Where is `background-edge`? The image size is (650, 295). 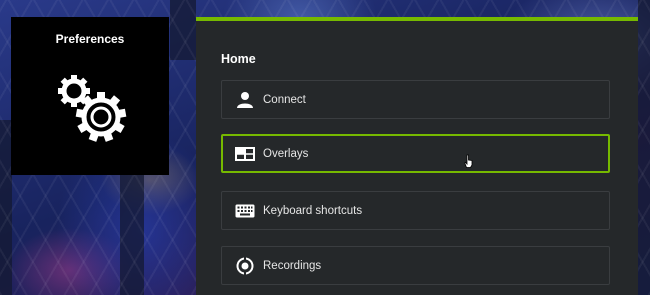
background-edge is located at coordinates (644, 147).